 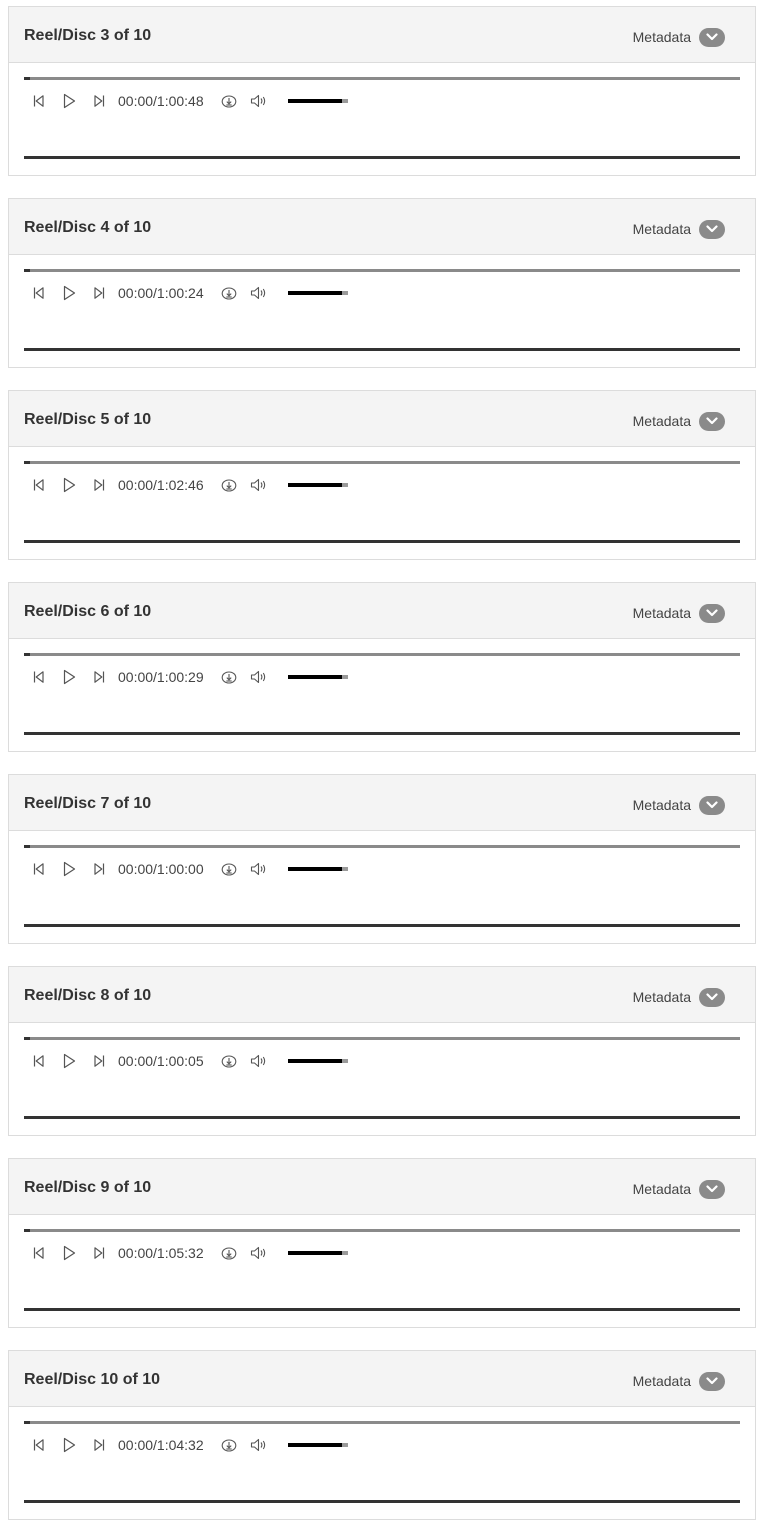 What do you see at coordinates (382, 419) in the screenshot?
I see `reel-header: Reel/Disc 5 of 10 Metadata` at bounding box center [382, 419].